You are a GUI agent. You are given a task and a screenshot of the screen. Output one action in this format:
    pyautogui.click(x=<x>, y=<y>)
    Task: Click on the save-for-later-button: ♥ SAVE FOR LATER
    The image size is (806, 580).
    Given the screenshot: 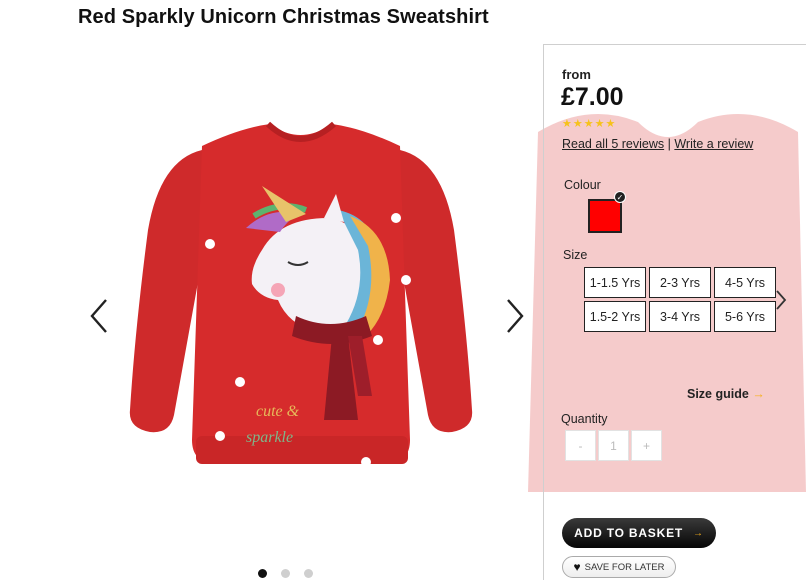 What is the action you would take?
    pyautogui.click(x=619, y=567)
    